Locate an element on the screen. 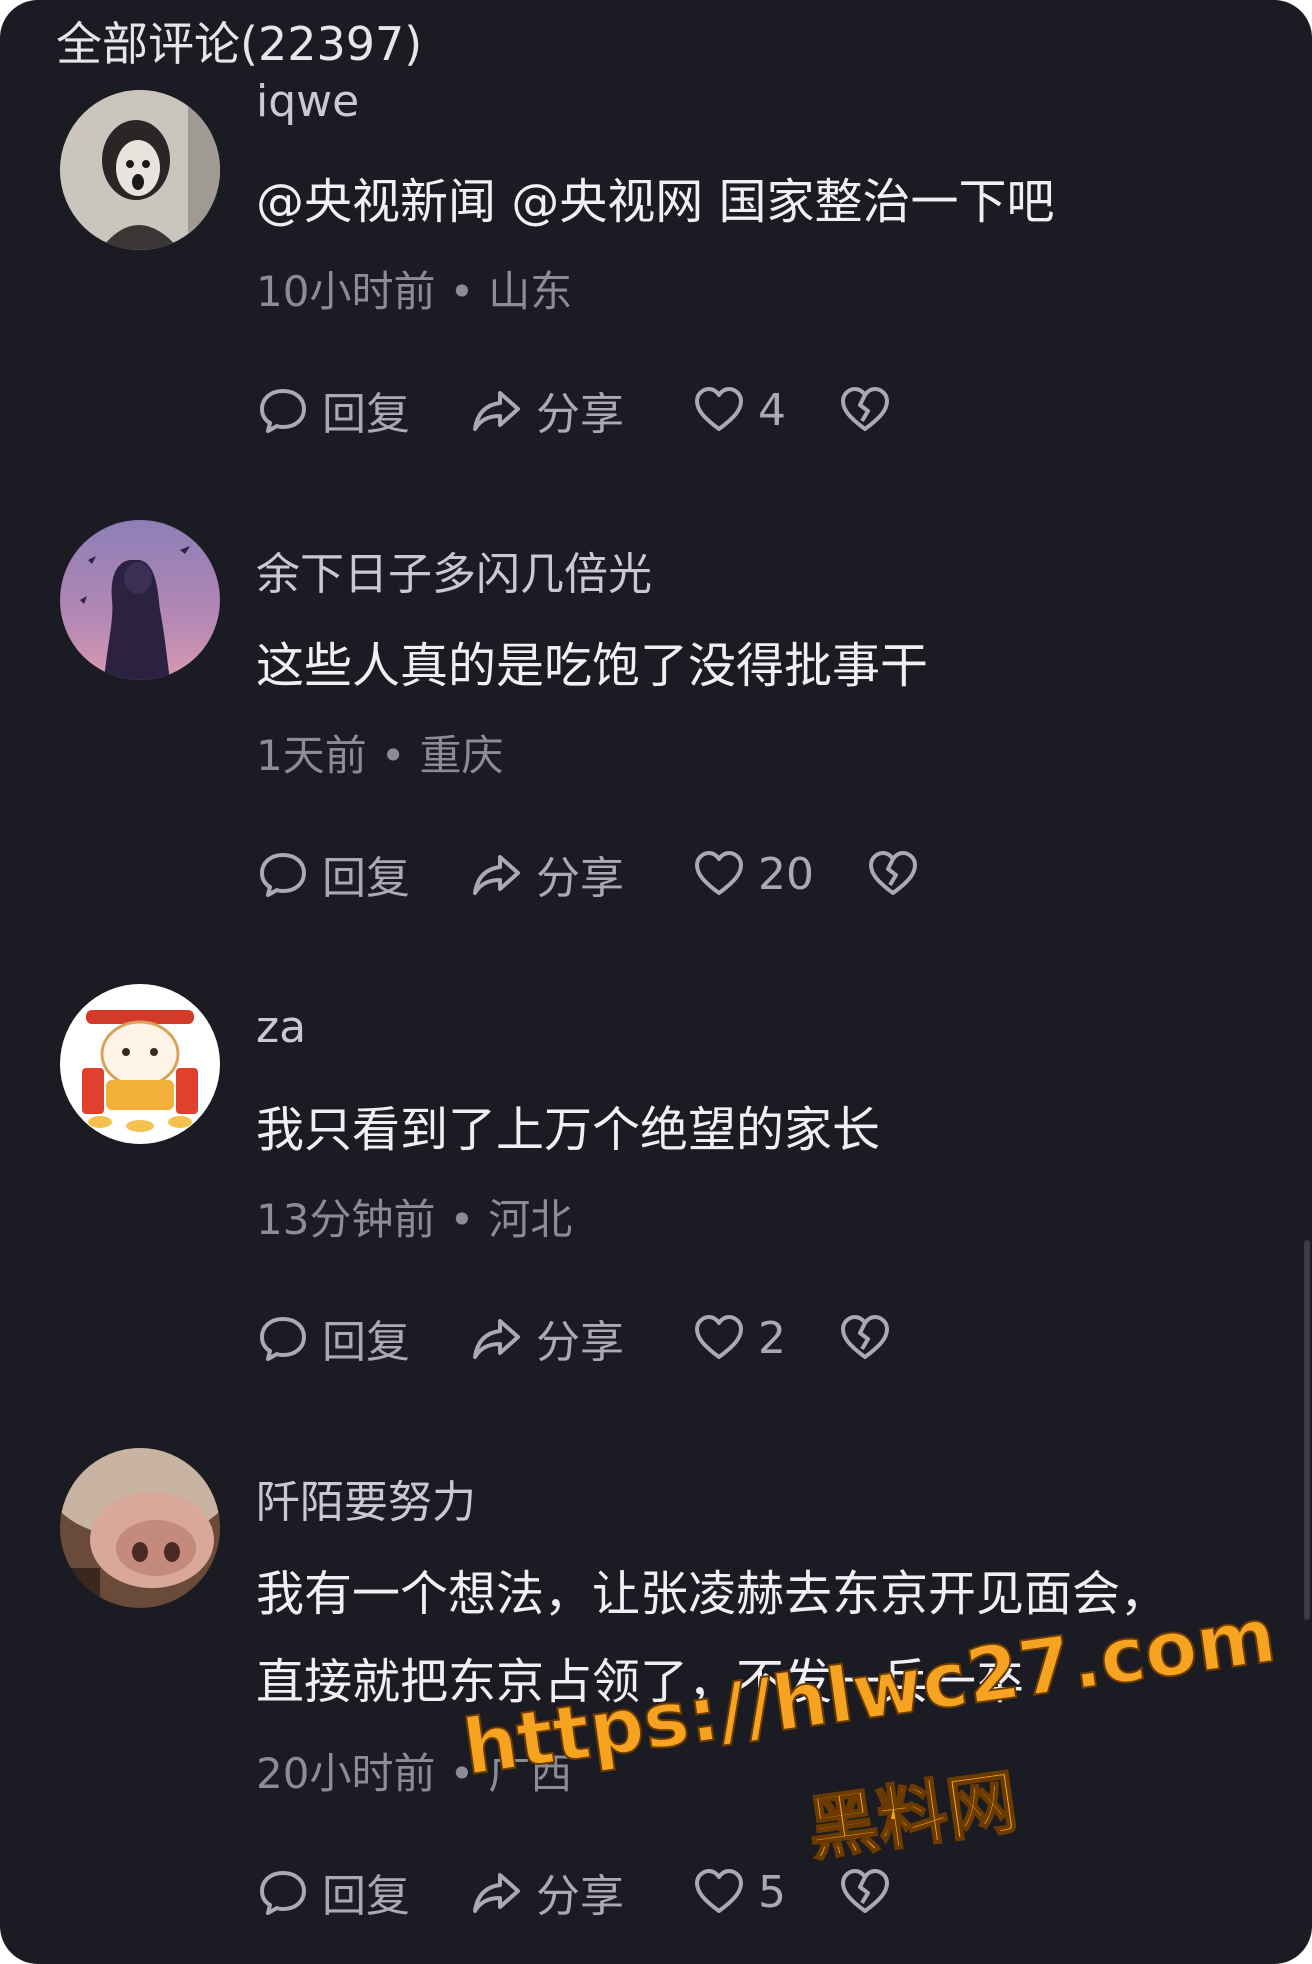  comment-content-line: 这些人真的是吃饱了没得批事干 is located at coordinates (592, 666).